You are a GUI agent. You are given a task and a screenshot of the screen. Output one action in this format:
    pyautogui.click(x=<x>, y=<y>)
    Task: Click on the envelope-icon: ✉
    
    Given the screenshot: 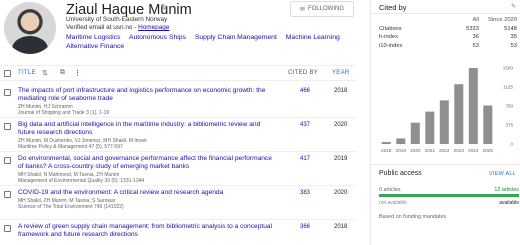 What is the action you would take?
    pyautogui.click(x=302, y=9)
    